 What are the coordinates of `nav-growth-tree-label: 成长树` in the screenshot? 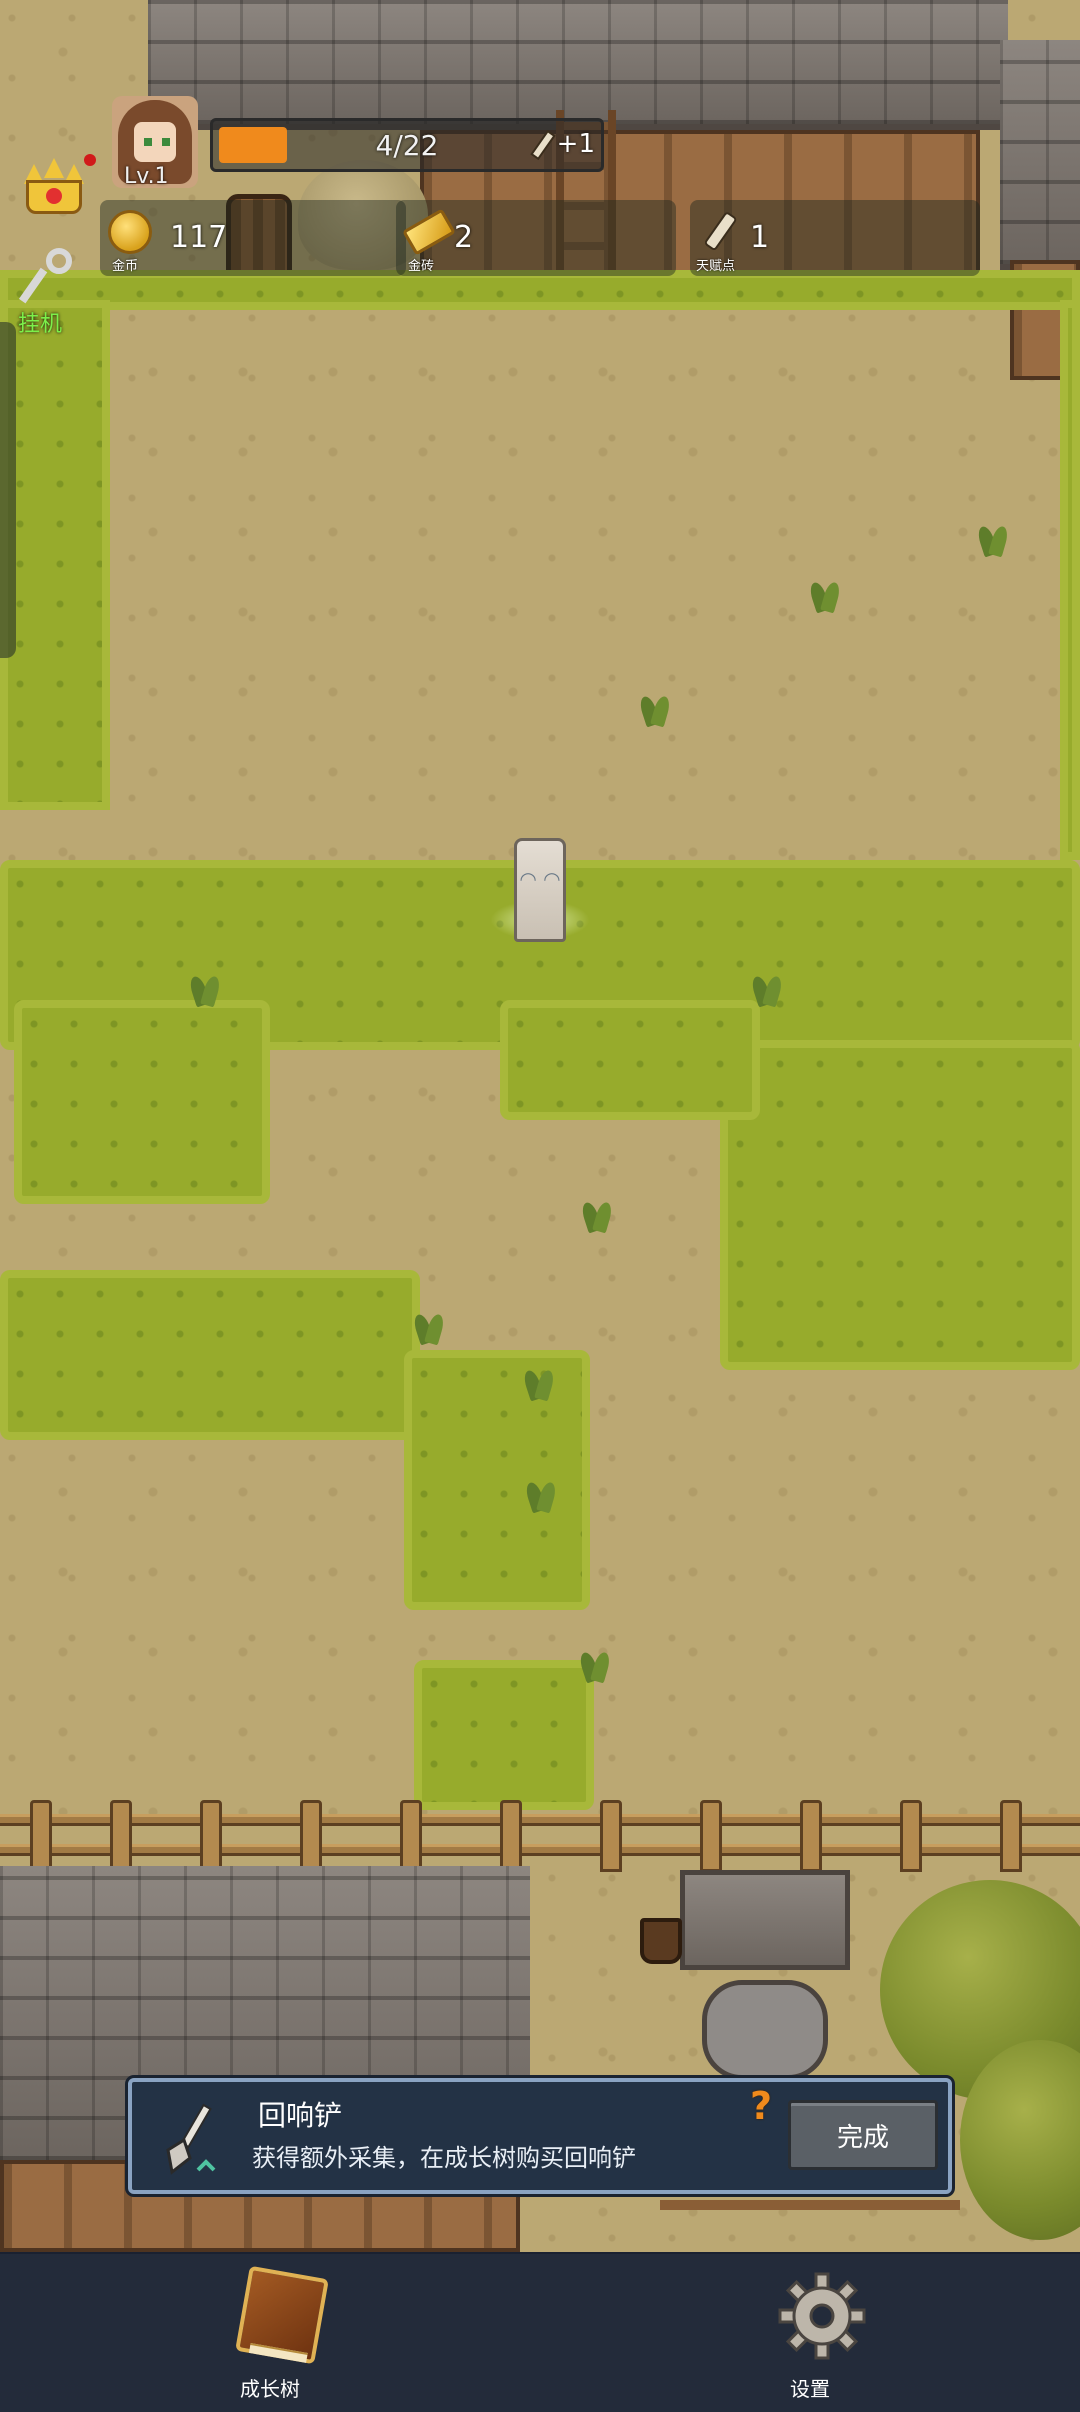 It's located at (270, 2389).